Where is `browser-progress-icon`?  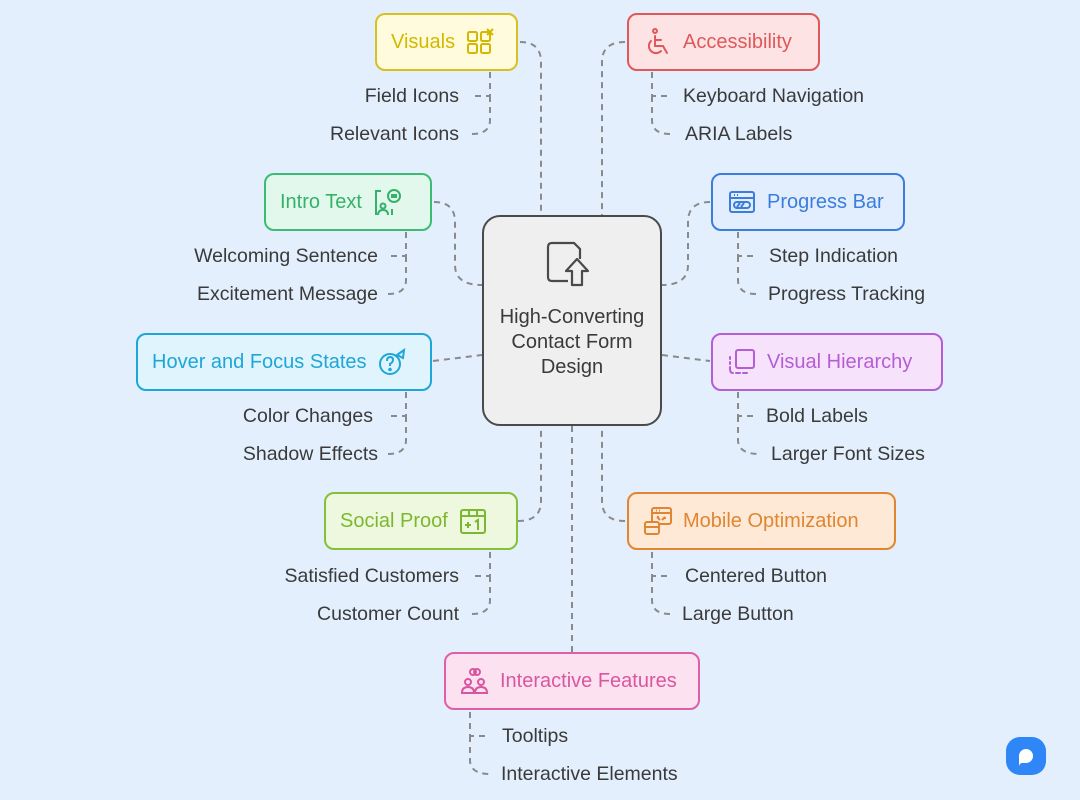
browser-progress-icon is located at coordinates (742, 202).